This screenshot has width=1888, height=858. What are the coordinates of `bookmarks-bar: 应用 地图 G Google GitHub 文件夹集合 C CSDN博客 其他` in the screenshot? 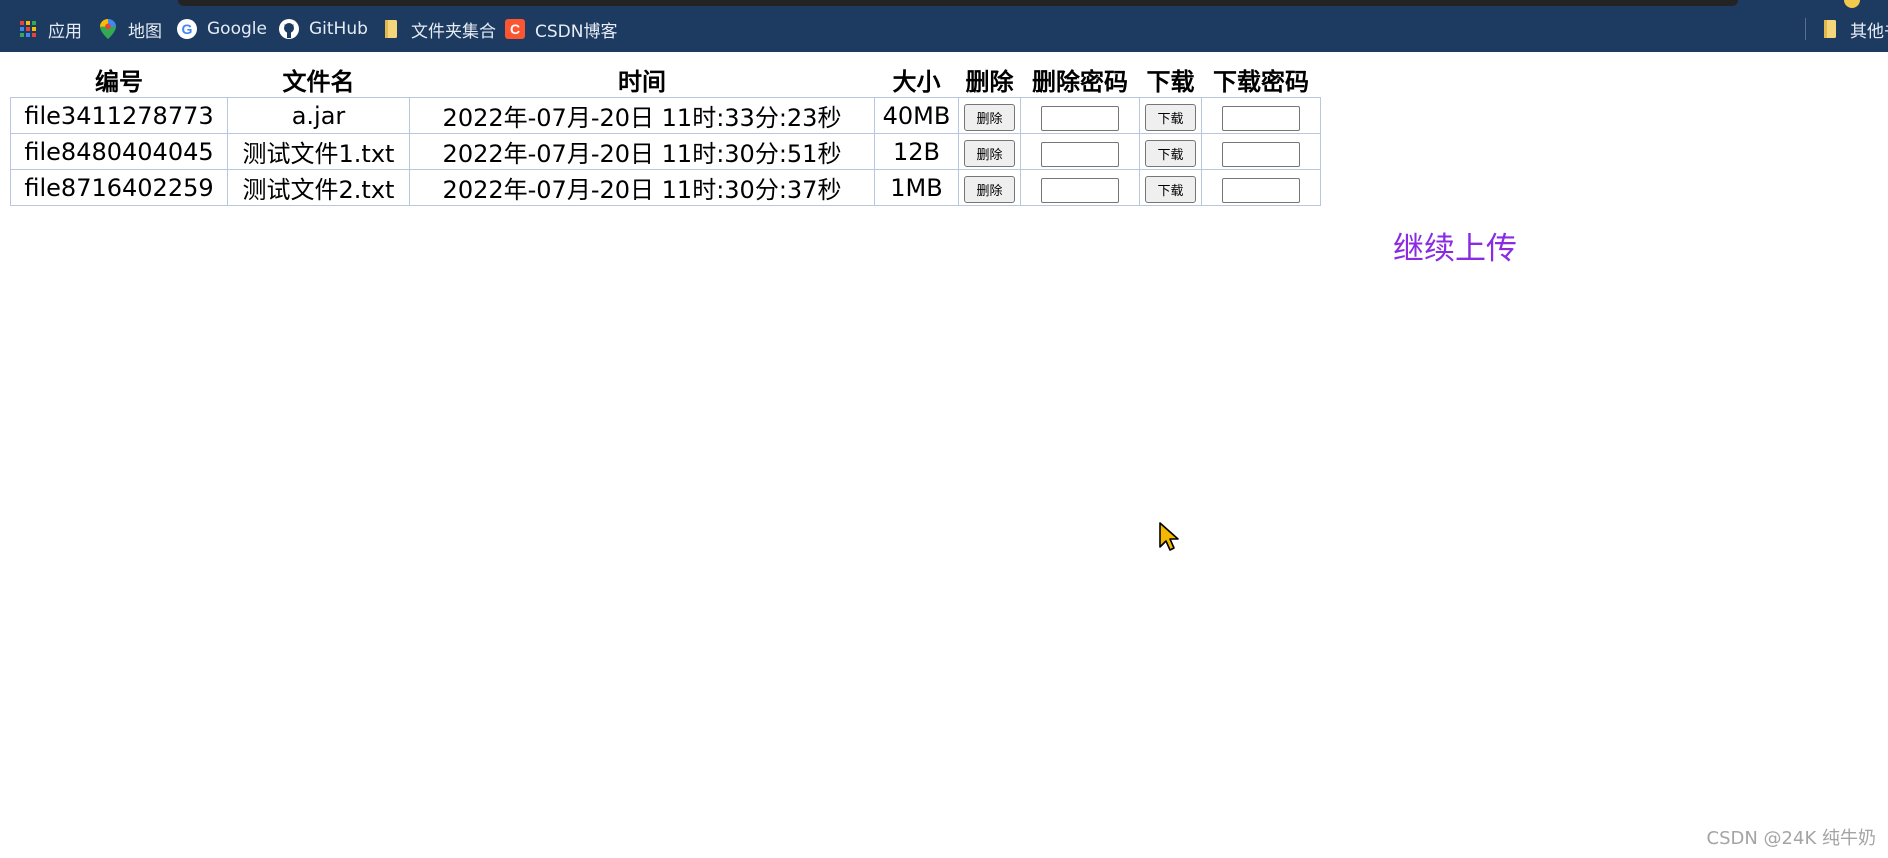 It's located at (944, 26).